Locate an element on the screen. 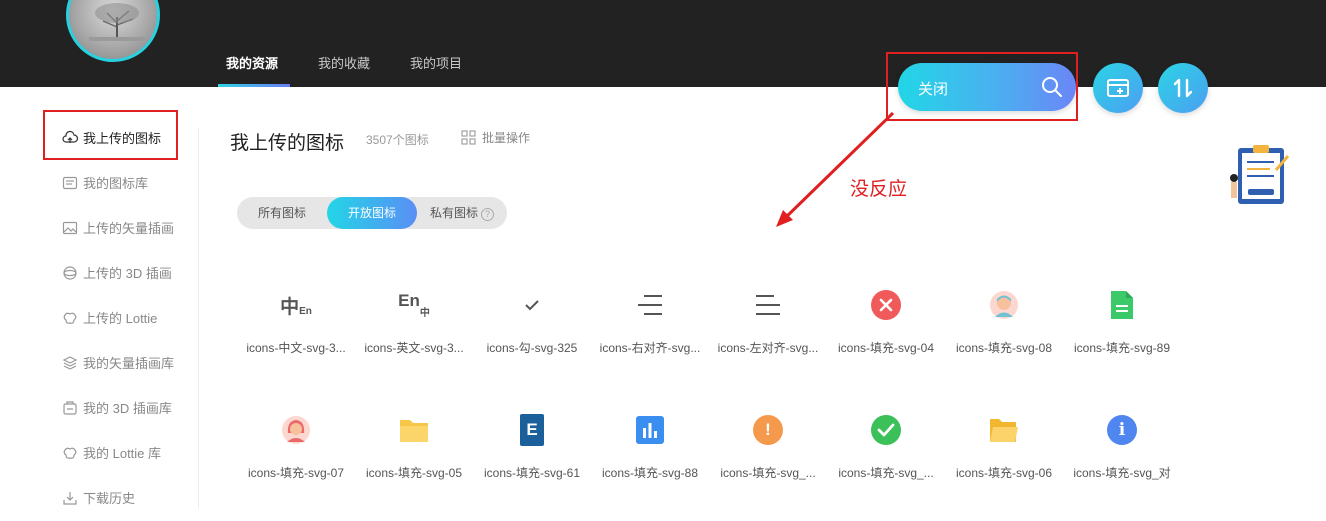 This screenshot has height=521, width=1326. active-tab-indicator is located at coordinates (254, 85).